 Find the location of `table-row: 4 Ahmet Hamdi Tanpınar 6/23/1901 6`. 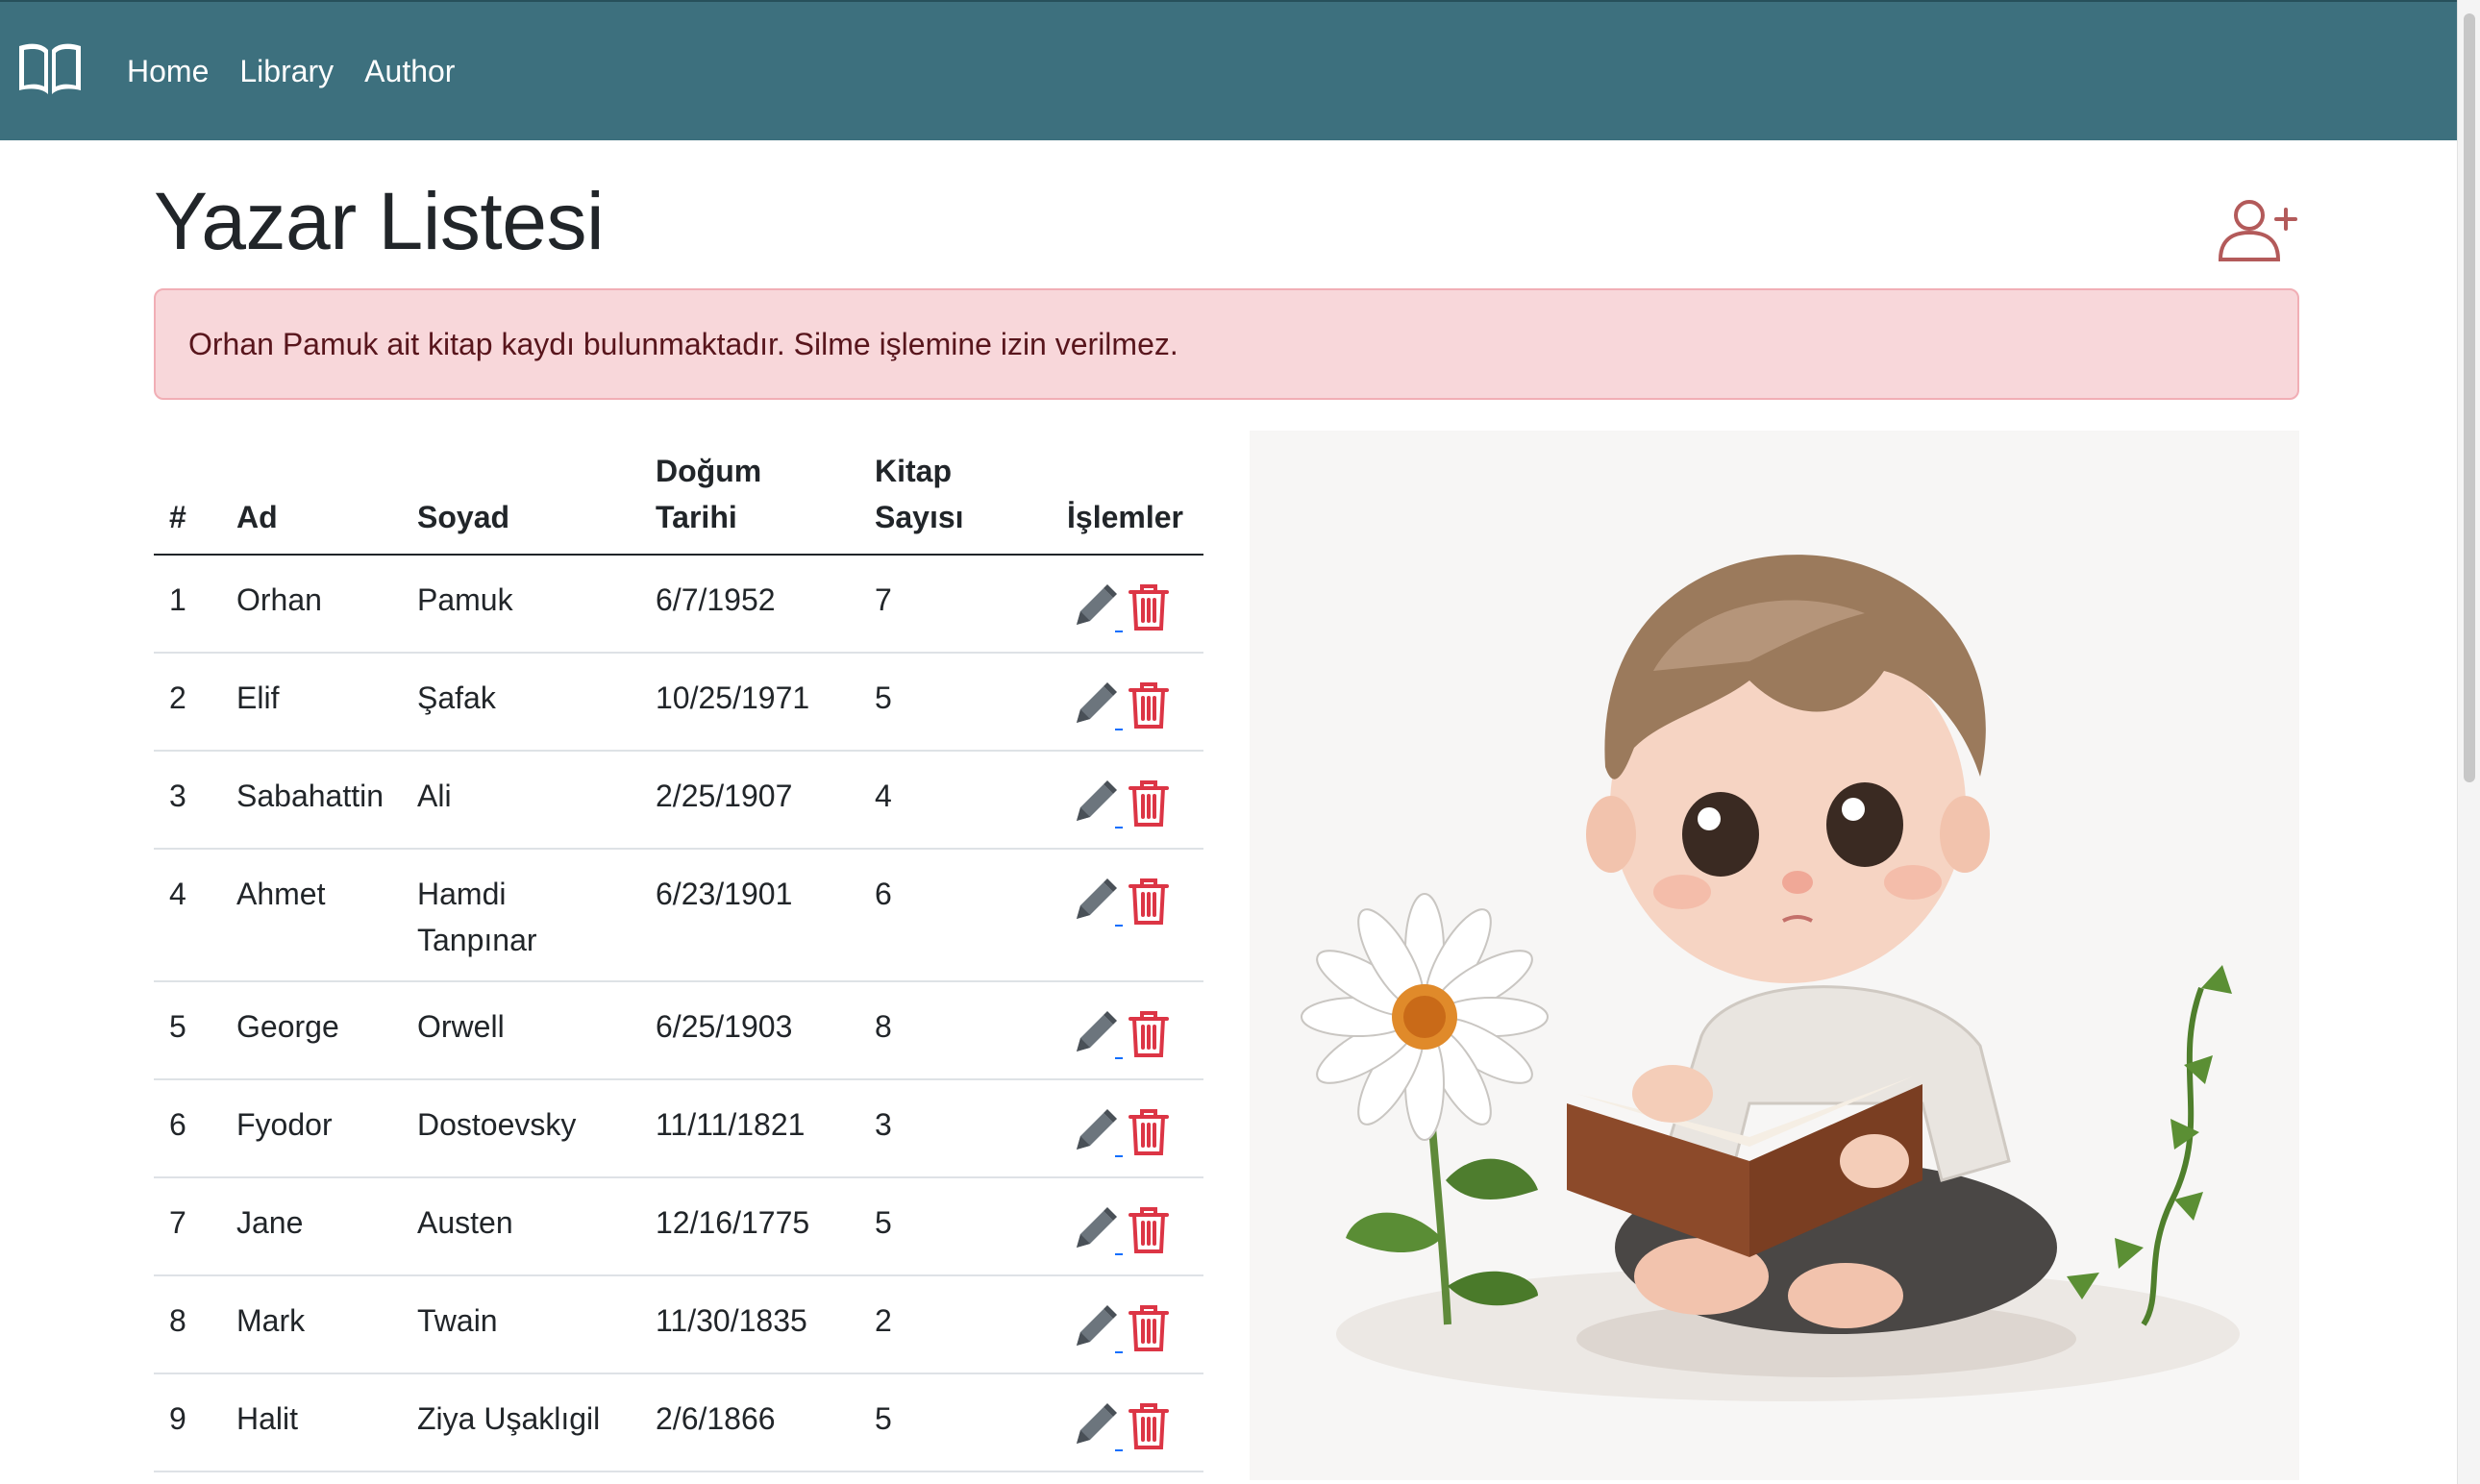

table-row: 4 Ahmet Hamdi Tanpınar 6/23/1901 6 is located at coordinates (678, 915).